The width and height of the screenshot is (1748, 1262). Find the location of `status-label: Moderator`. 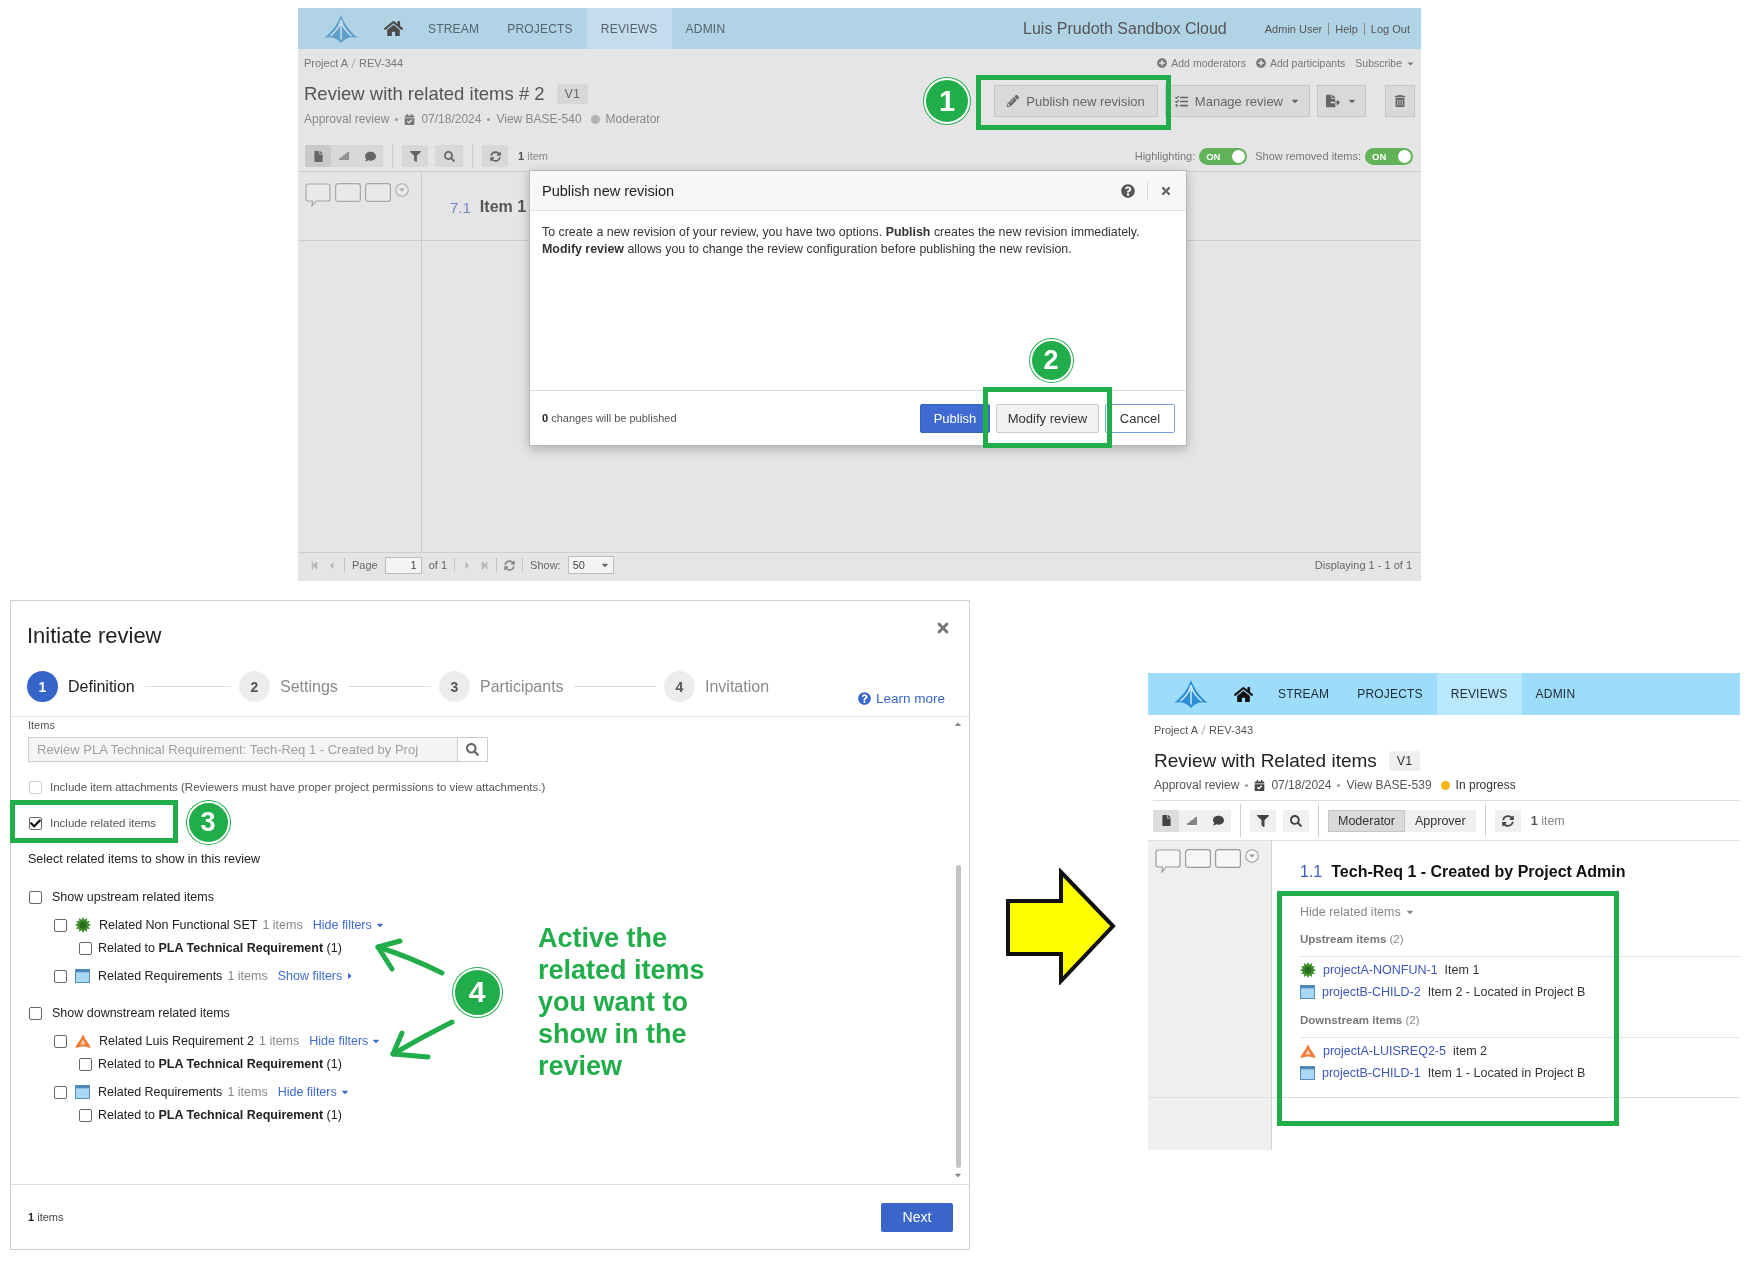

status-label: Moderator is located at coordinates (633, 119).